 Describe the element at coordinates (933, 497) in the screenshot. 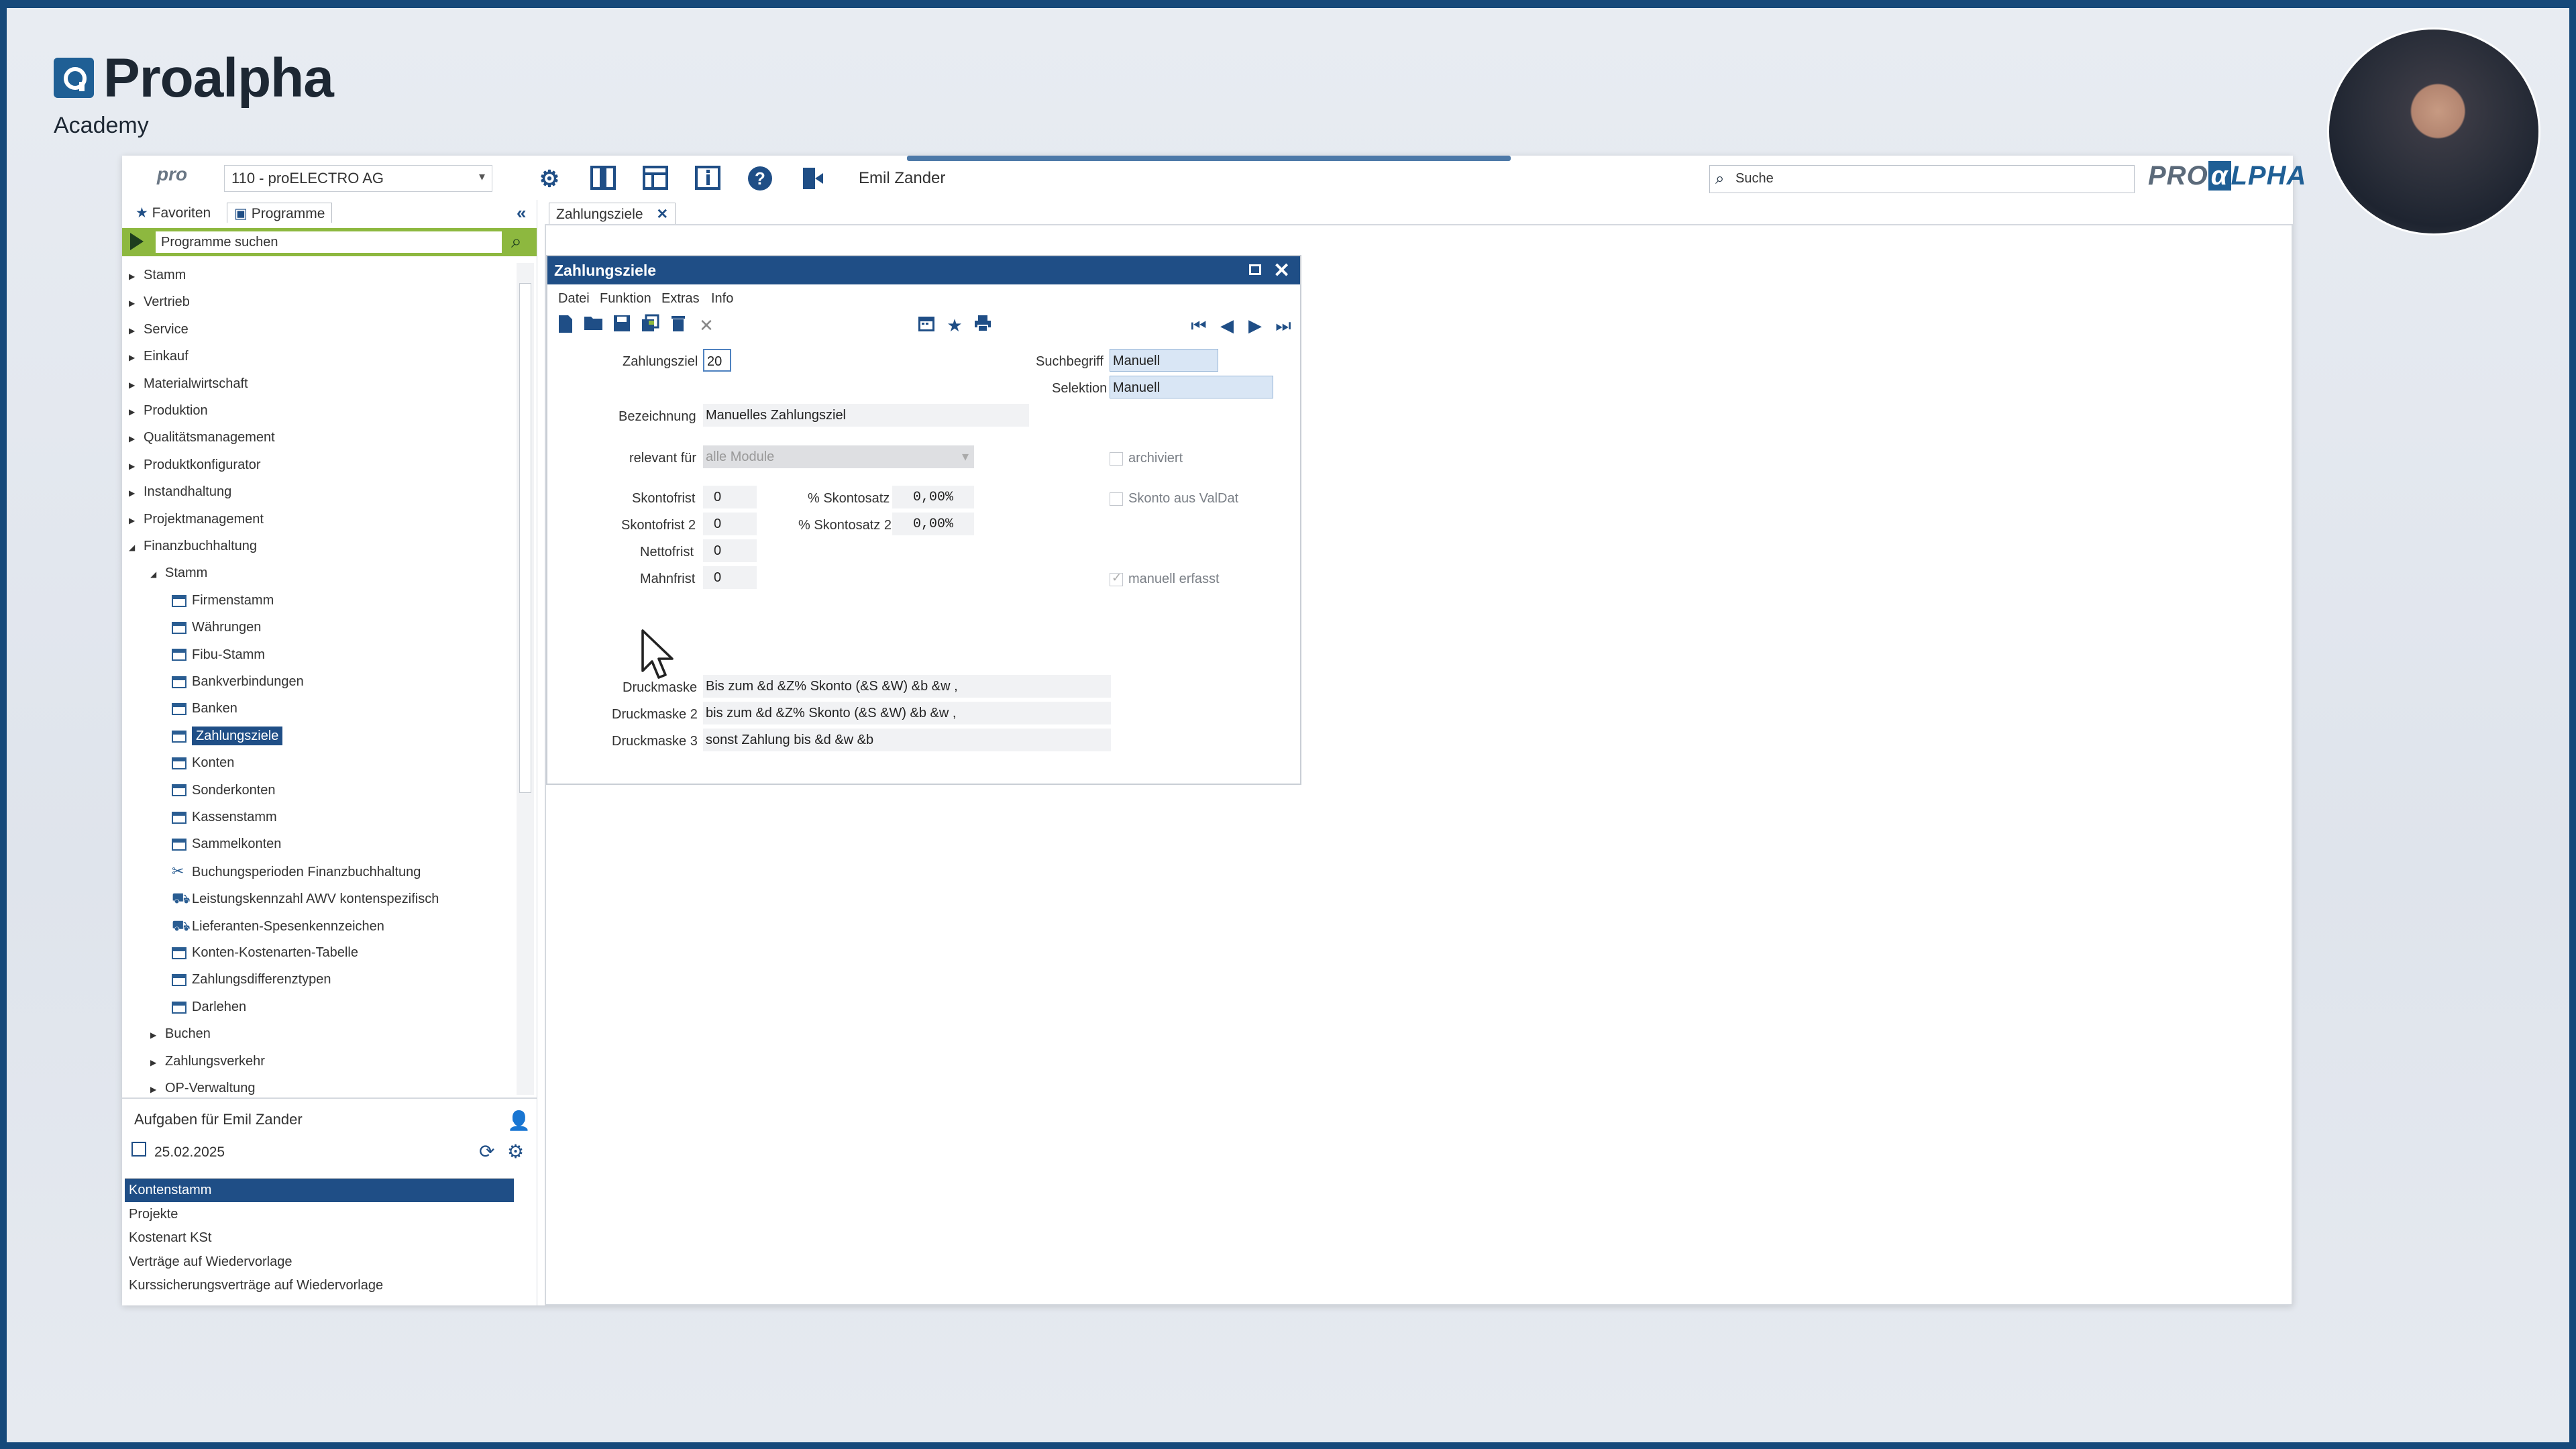

I see `skontosatz-input: 0,00%` at that location.